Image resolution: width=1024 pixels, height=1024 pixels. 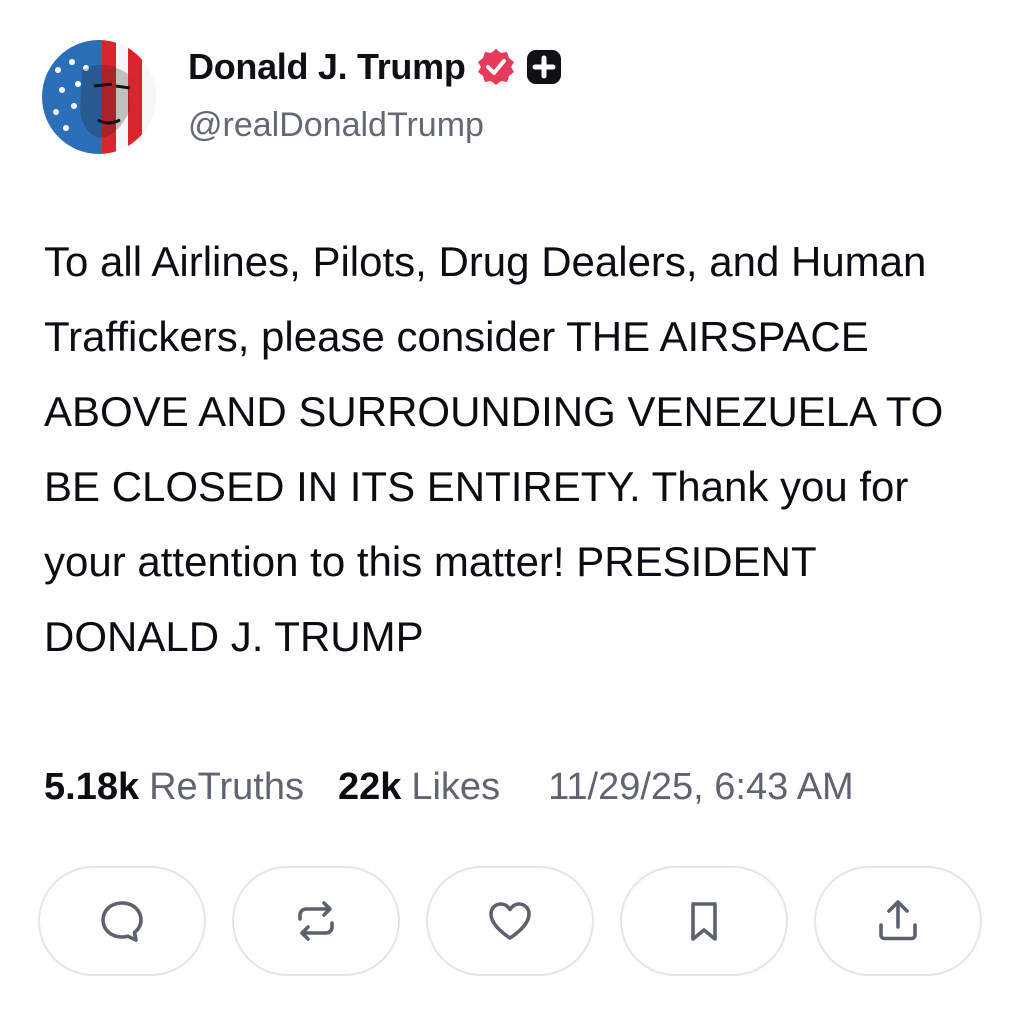 What do you see at coordinates (336, 125) in the screenshot?
I see `handle: @realDonaldTrump` at bounding box center [336, 125].